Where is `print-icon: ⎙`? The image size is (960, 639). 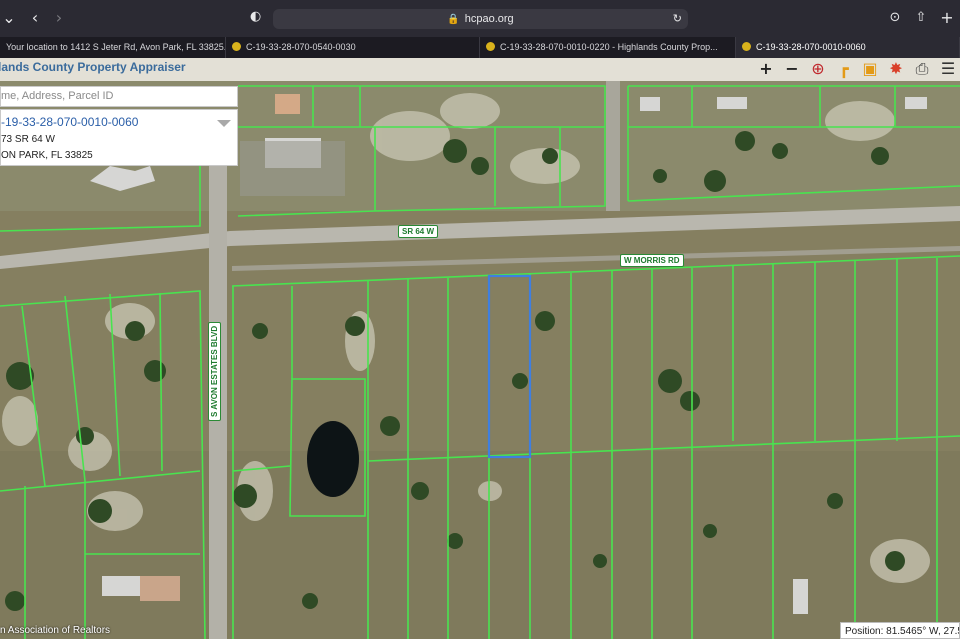 print-icon: ⎙ is located at coordinates (922, 69).